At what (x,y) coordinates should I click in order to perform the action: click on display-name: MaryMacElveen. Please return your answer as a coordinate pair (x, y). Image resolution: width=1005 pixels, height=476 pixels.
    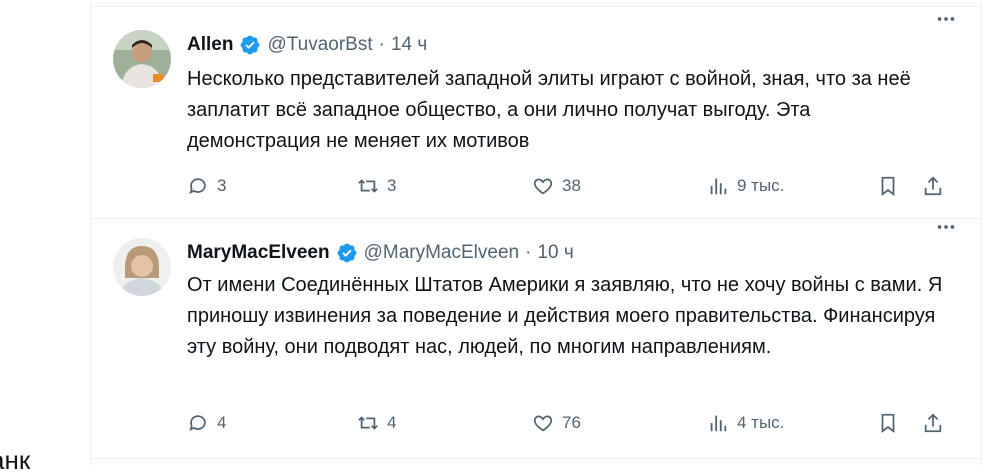
    Looking at the image, I should click on (258, 253).